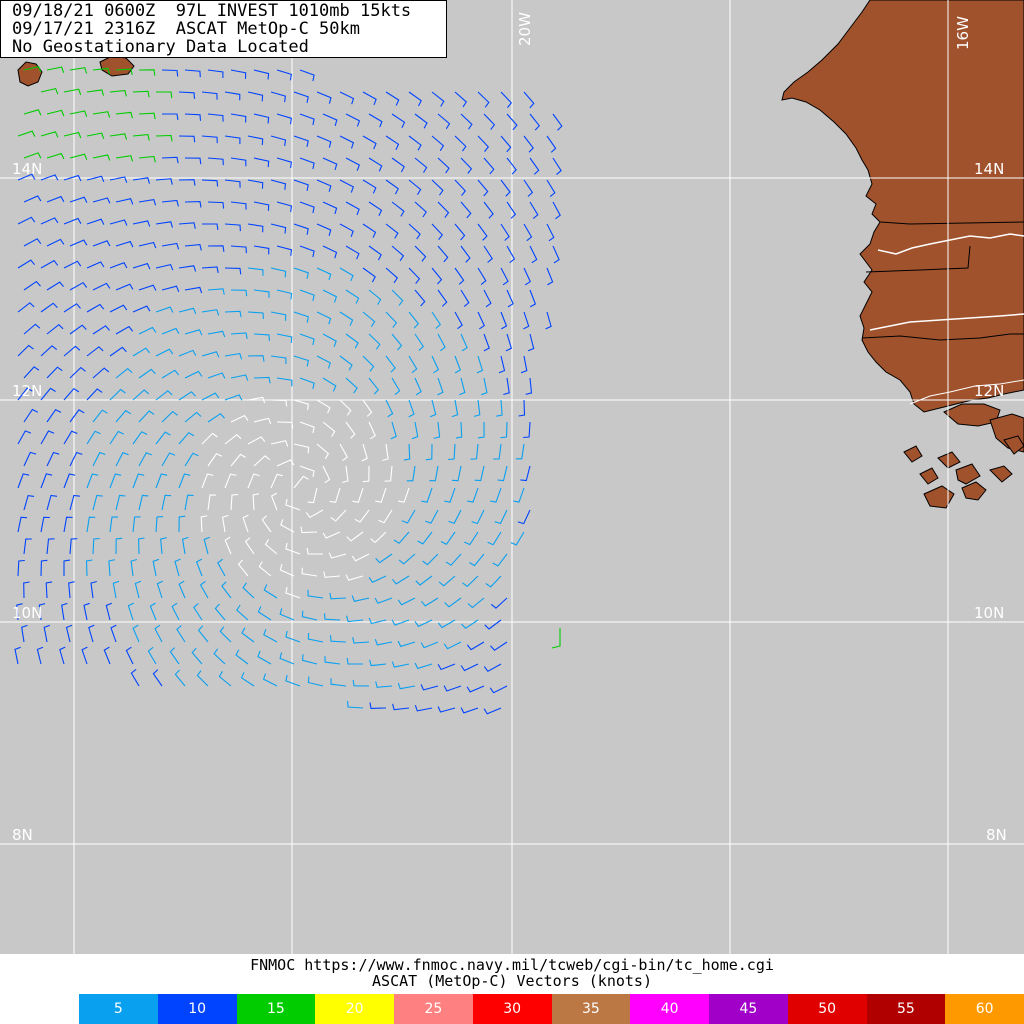 The width and height of the screenshot is (1024, 1024). I want to click on title-line-2: 09/17/21 2316Z ASCAT MetOp-C 50km, so click(186, 29).